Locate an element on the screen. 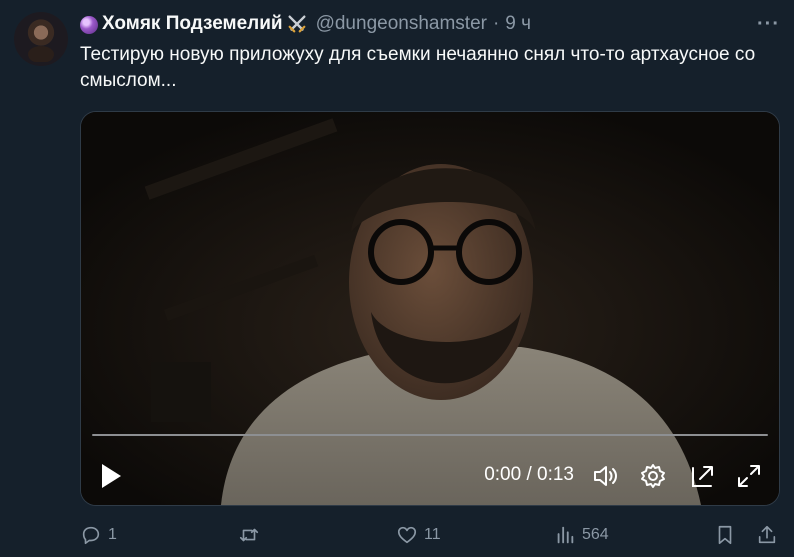 Image resolution: width=794 pixels, height=557 pixels. tweet-actions: 1 11 564 is located at coordinates (430, 536).